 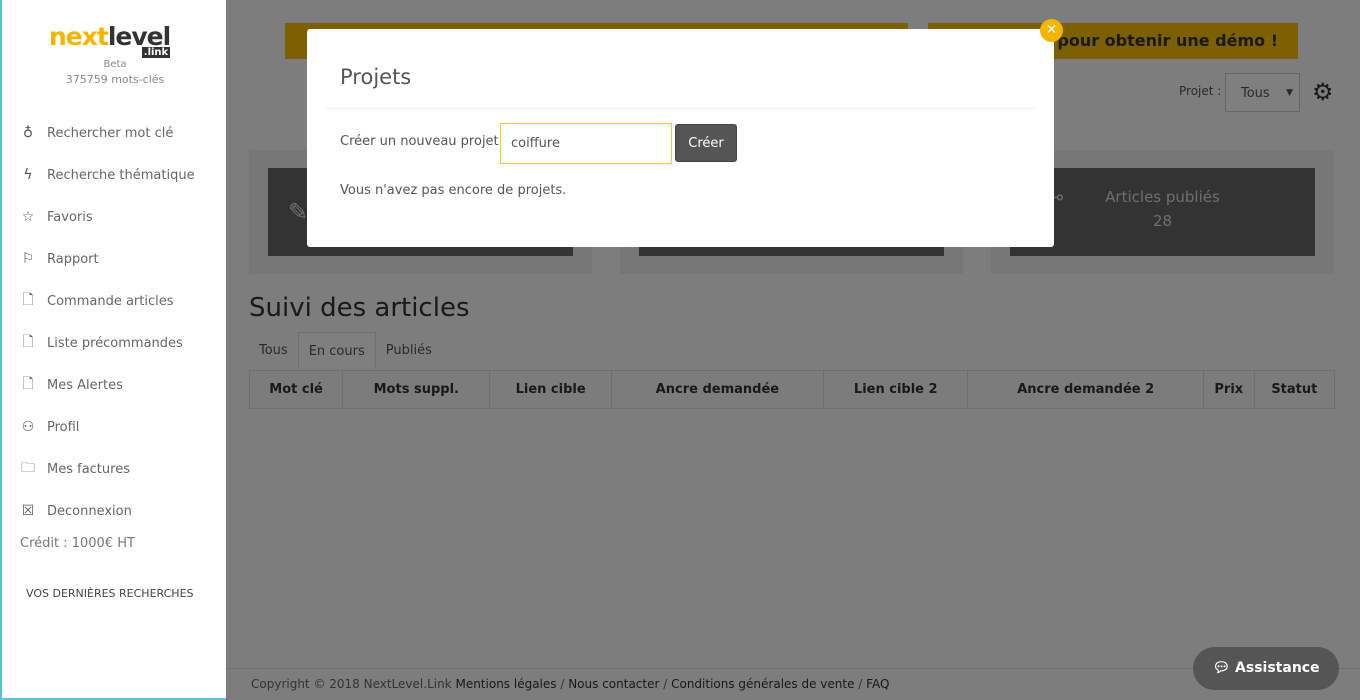 What do you see at coordinates (89, 511) in the screenshot?
I see `sidebar-item-label: Deconnexion` at bounding box center [89, 511].